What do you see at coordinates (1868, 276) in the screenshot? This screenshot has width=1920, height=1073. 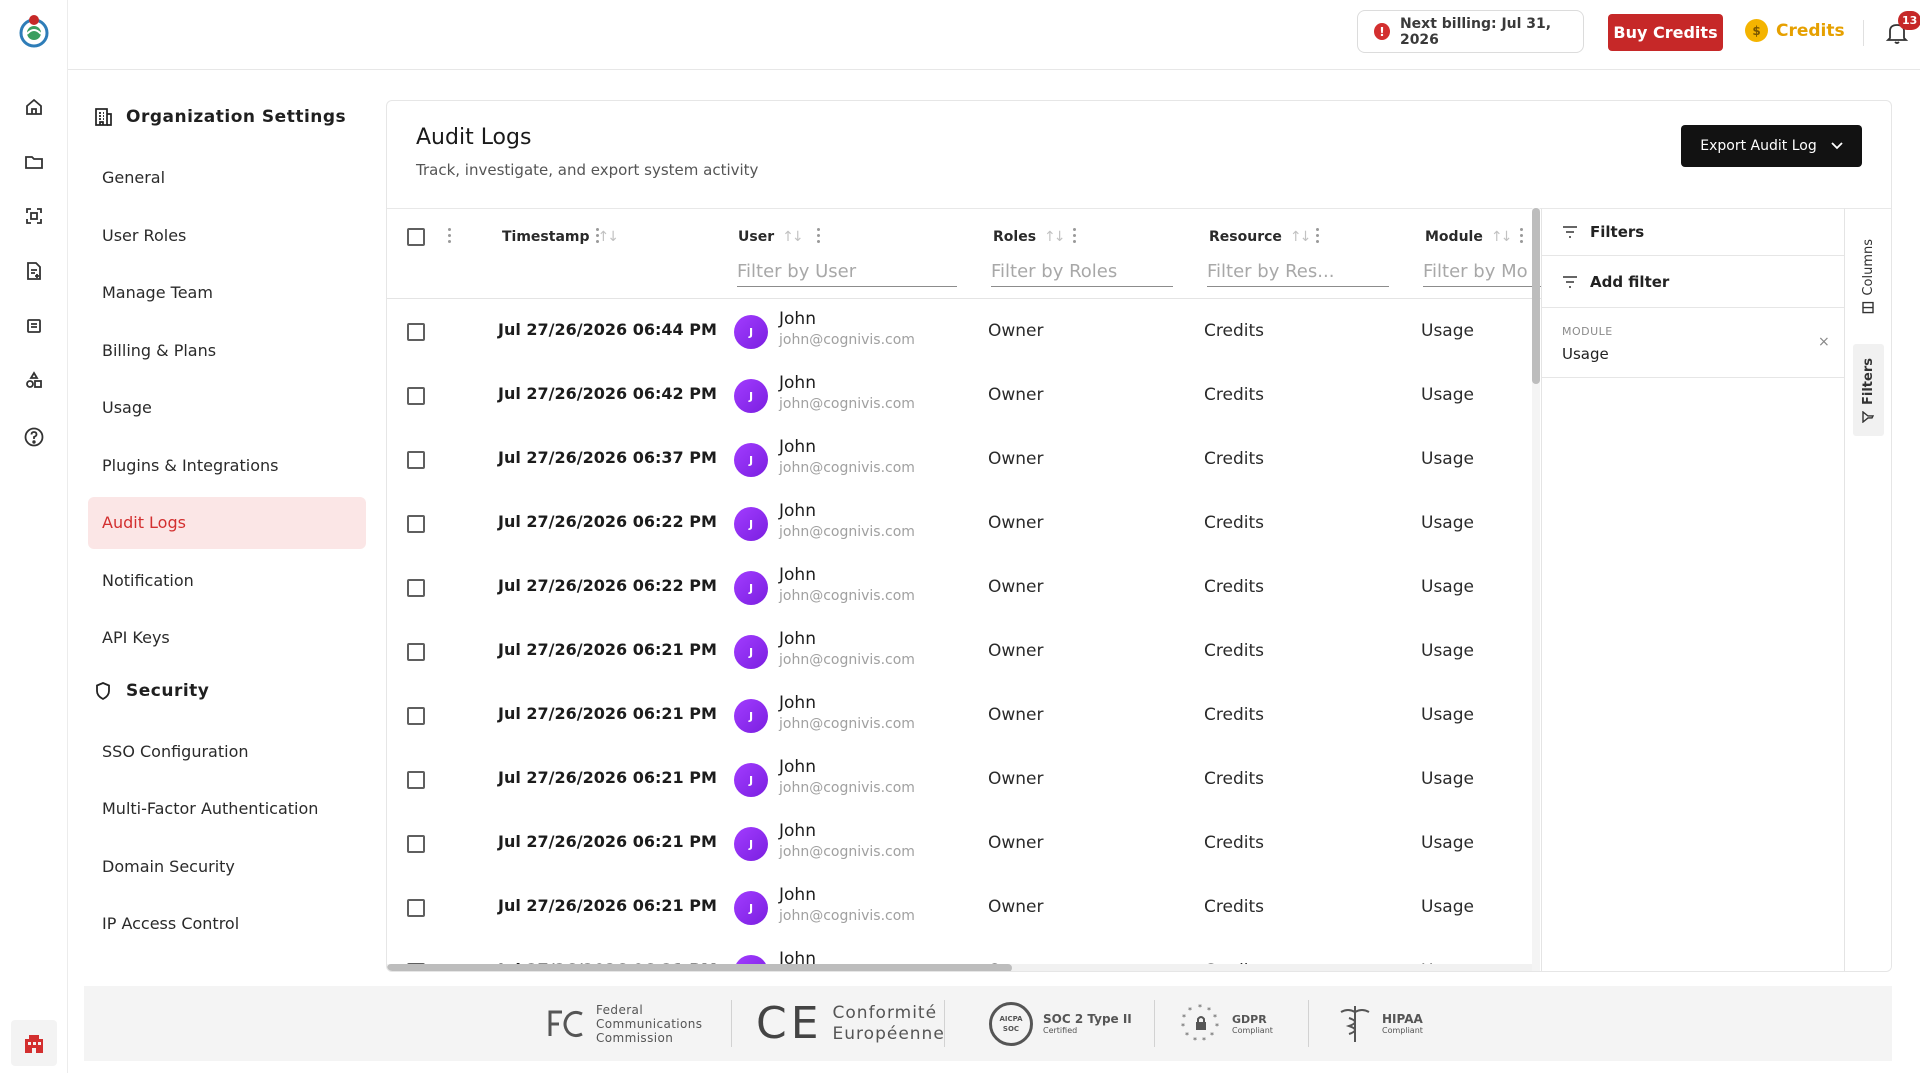 I see `columns-tab: Columns` at bounding box center [1868, 276].